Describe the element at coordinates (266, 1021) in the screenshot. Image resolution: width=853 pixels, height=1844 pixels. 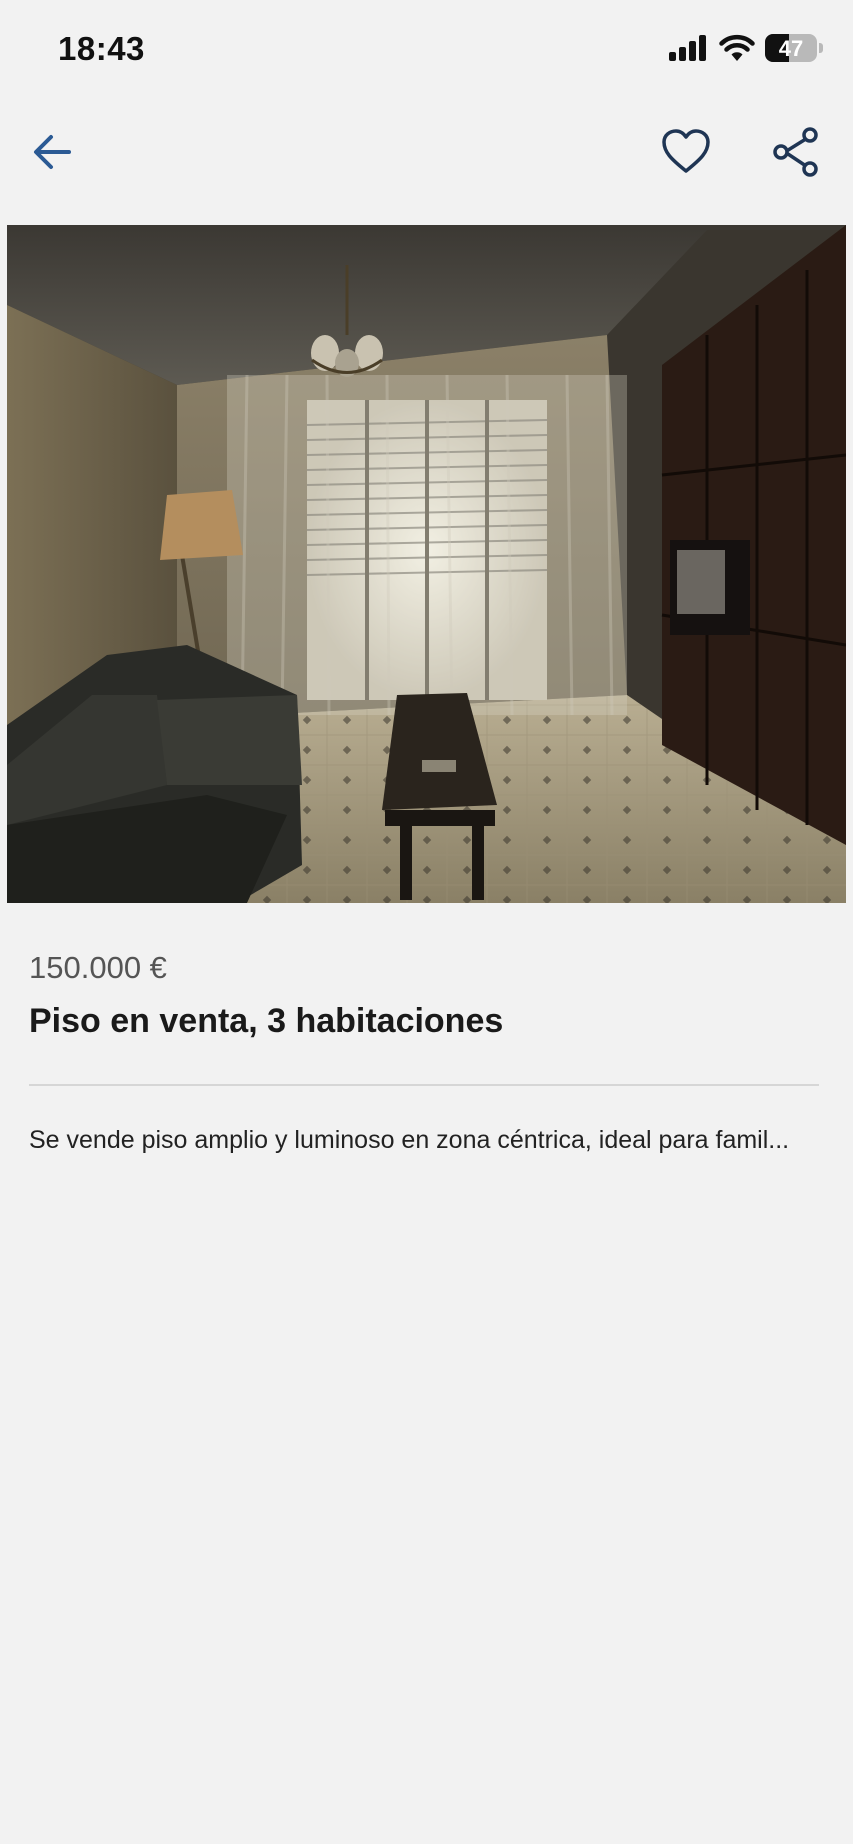
I see `listing-title: Piso en venta, 3 habitaciones` at that location.